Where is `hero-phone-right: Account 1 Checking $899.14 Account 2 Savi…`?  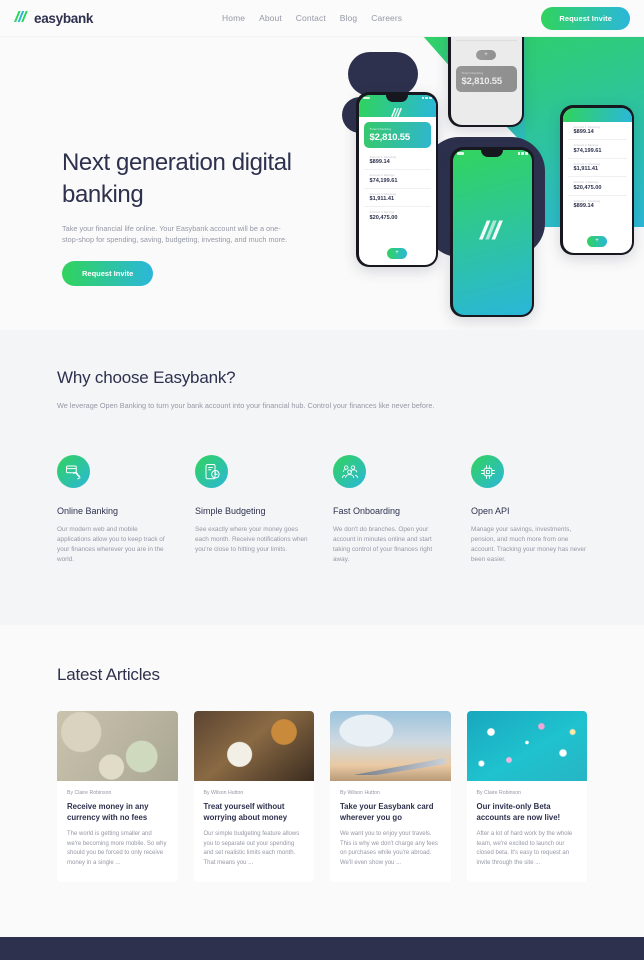
hero-phone-right: Account 1 Checking $899.14 Account 2 Savi… is located at coordinates (597, 180).